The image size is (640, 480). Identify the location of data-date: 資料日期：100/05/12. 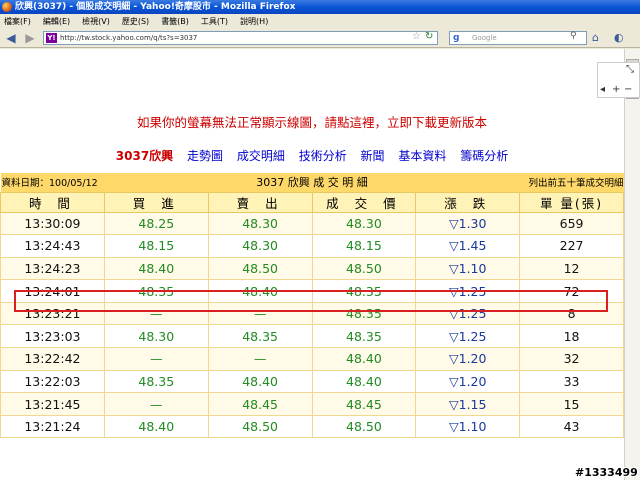
(49, 184).